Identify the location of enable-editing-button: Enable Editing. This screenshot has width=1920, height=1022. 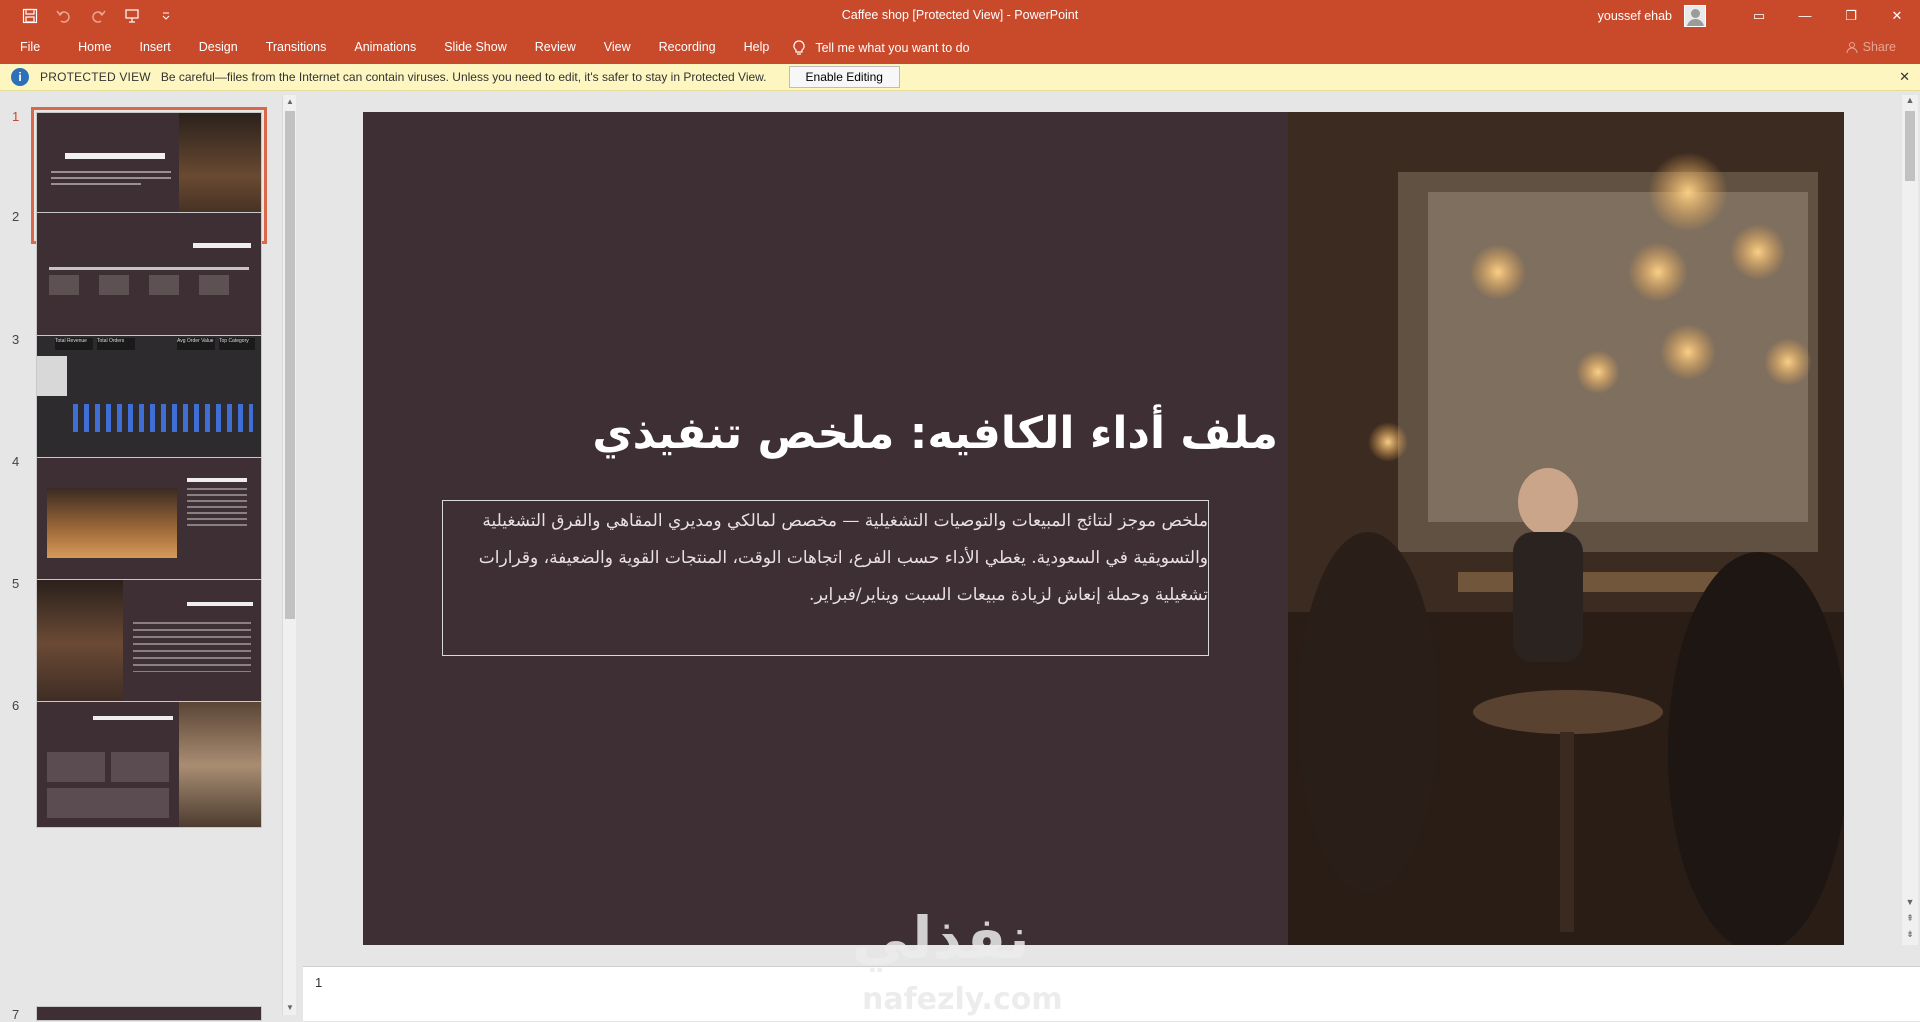
(844, 77).